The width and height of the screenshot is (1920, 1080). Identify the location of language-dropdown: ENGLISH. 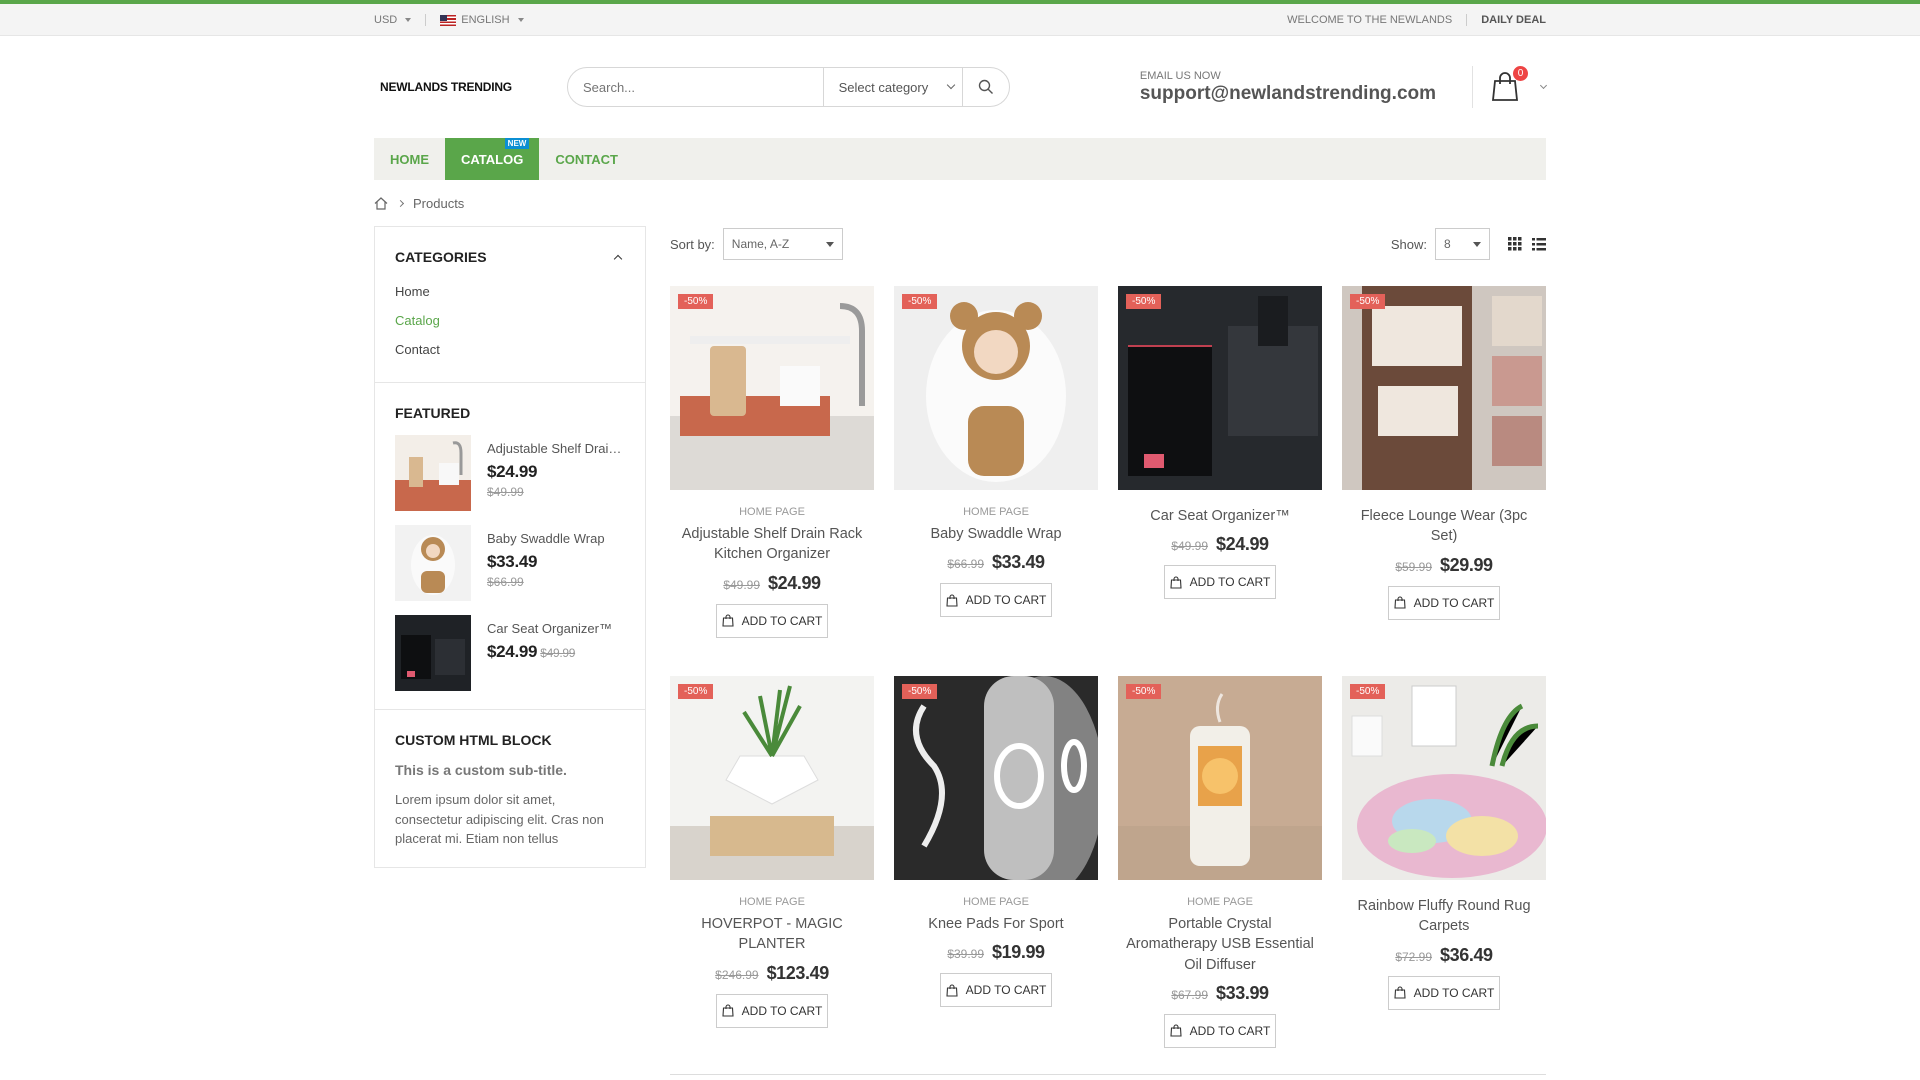
(482, 20).